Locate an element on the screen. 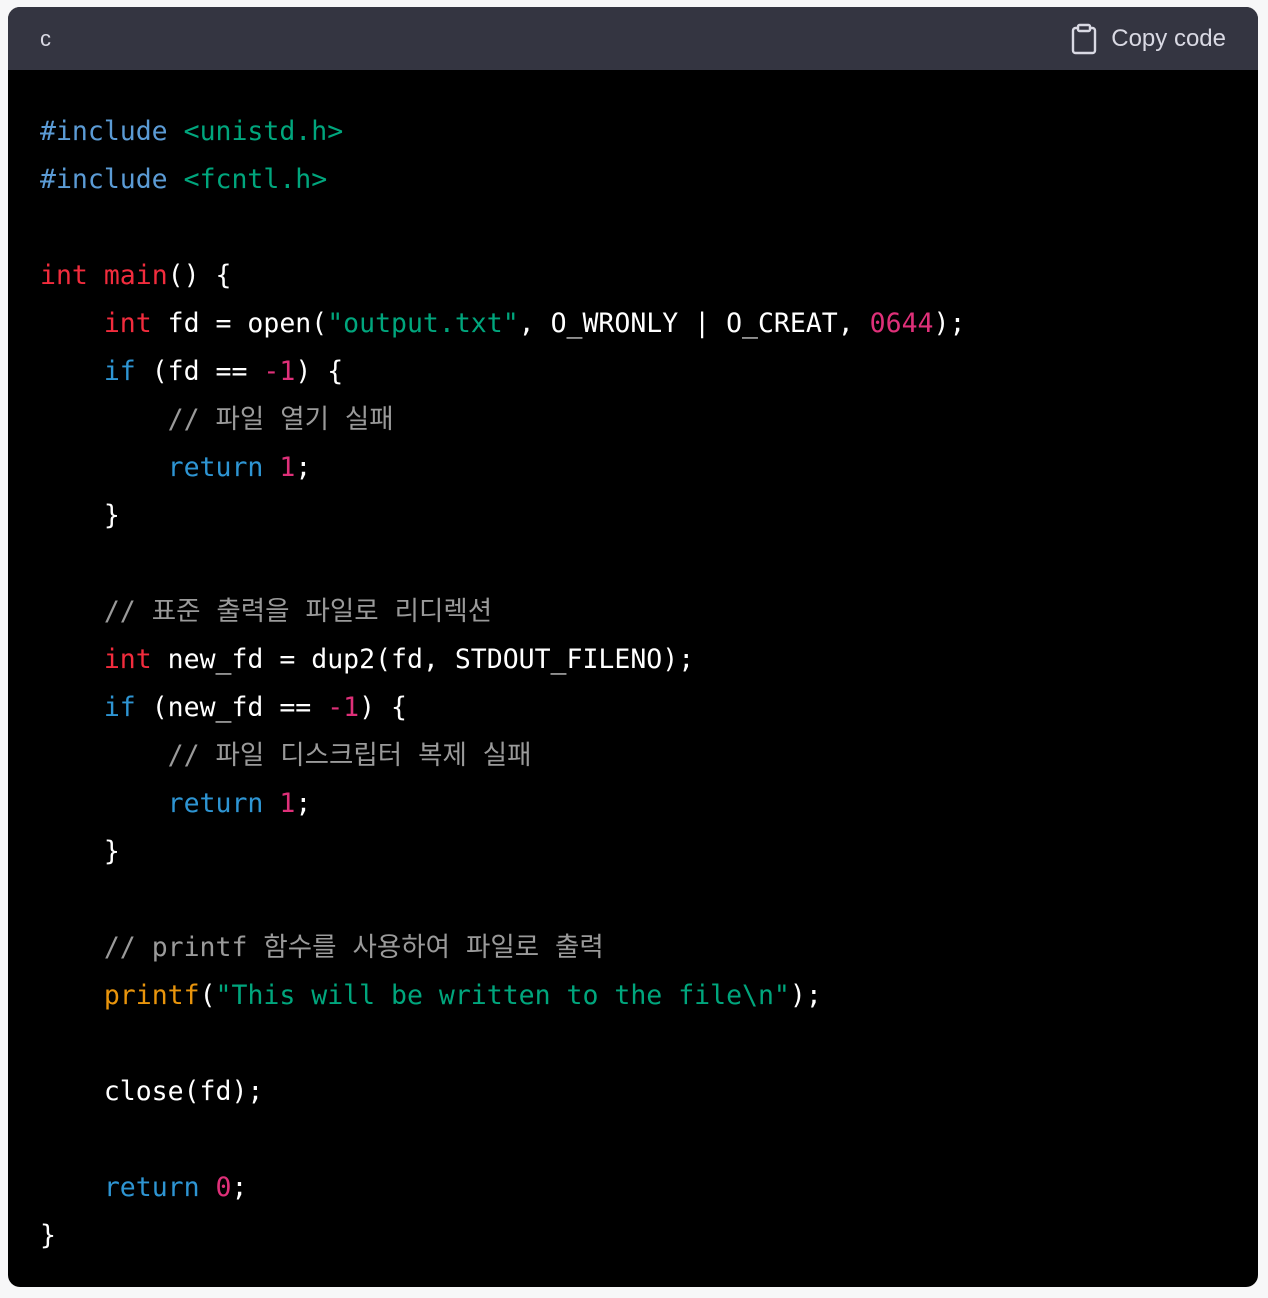 The width and height of the screenshot is (1268, 1298). code-line: int main() { is located at coordinates (633, 276).